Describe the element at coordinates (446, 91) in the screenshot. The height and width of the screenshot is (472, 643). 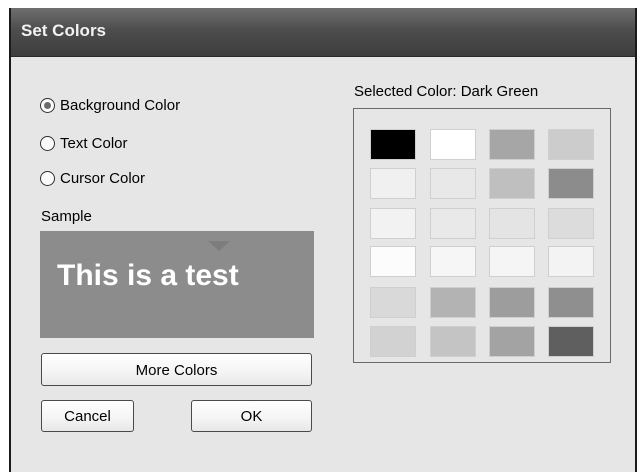
I see `selected-color-label: Selected Color: Dark Green` at that location.